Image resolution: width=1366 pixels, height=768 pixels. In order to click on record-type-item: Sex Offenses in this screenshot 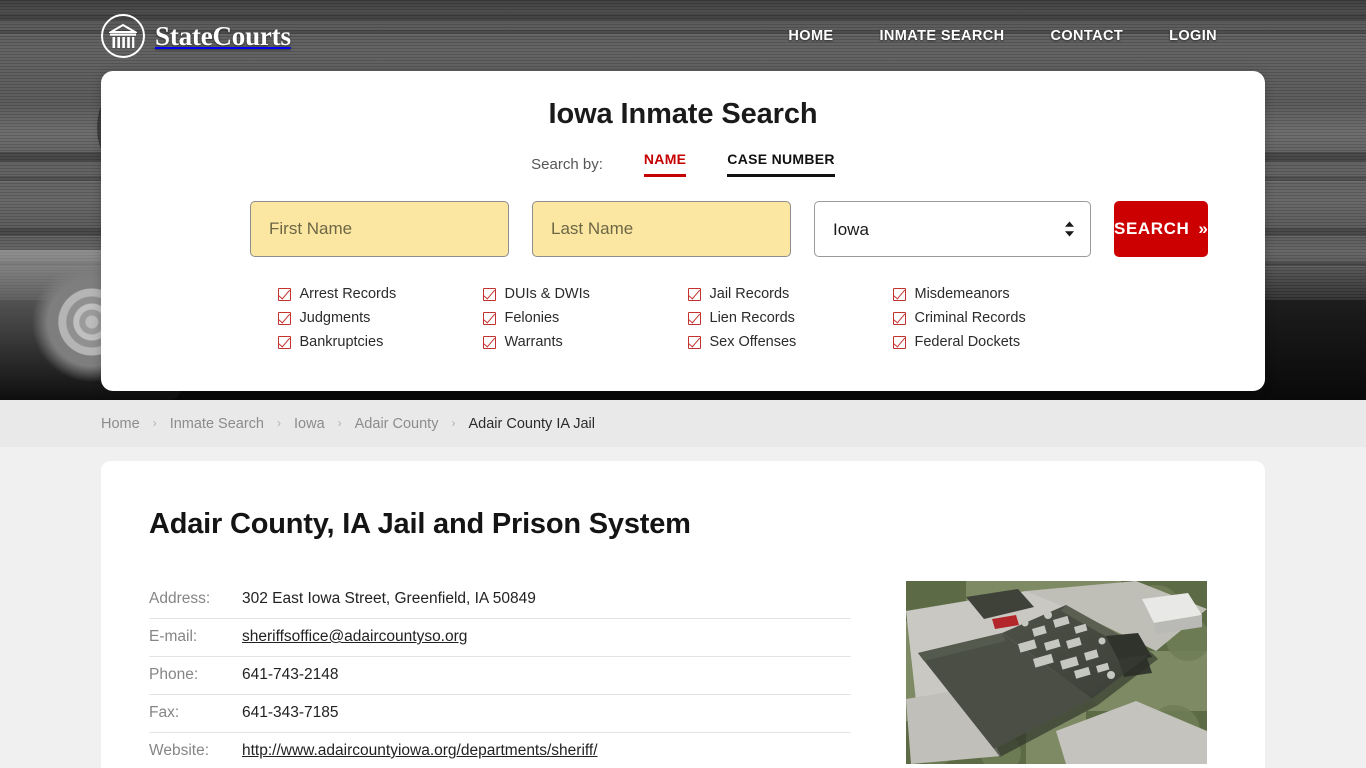, I will do `click(790, 342)`.